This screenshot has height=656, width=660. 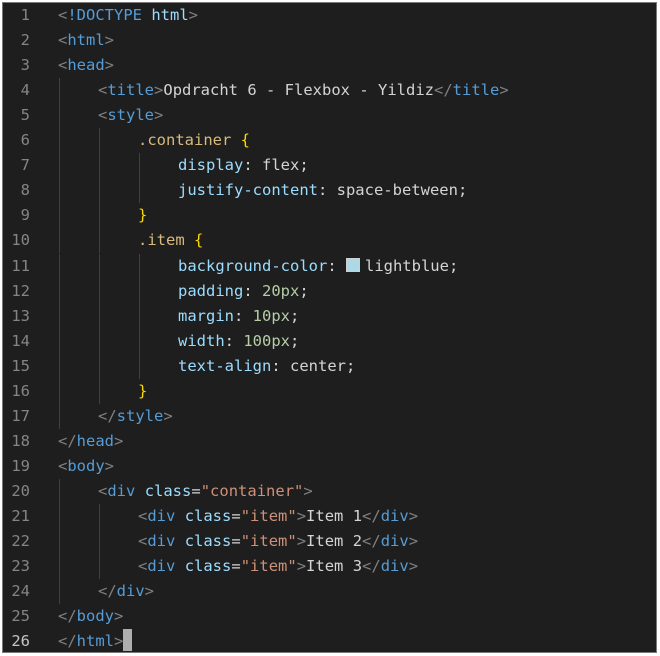 What do you see at coordinates (25, 140) in the screenshot?
I see `line-number: 6` at bounding box center [25, 140].